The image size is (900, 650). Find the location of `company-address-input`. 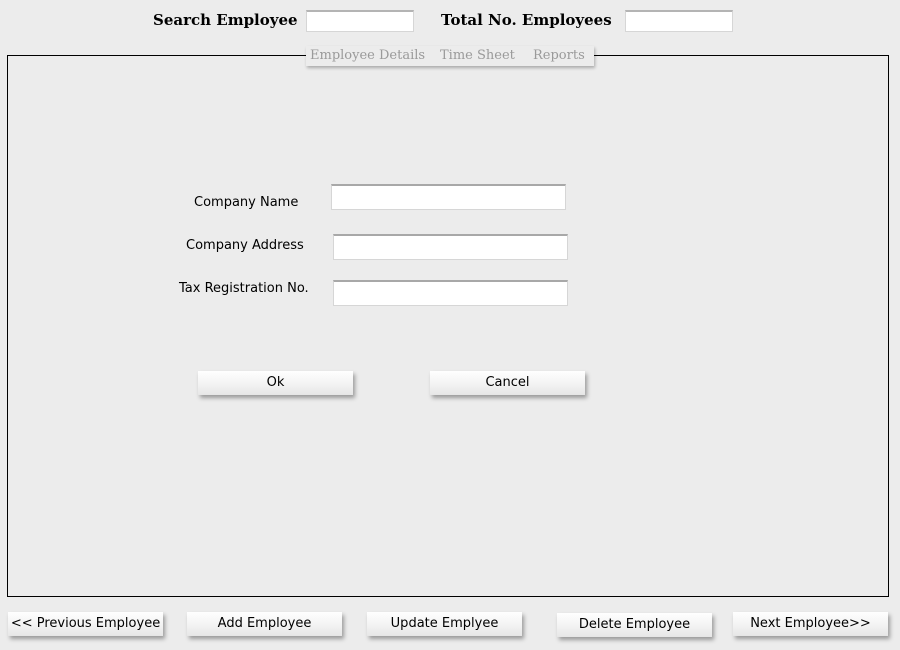

company-address-input is located at coordinates (450, 247).